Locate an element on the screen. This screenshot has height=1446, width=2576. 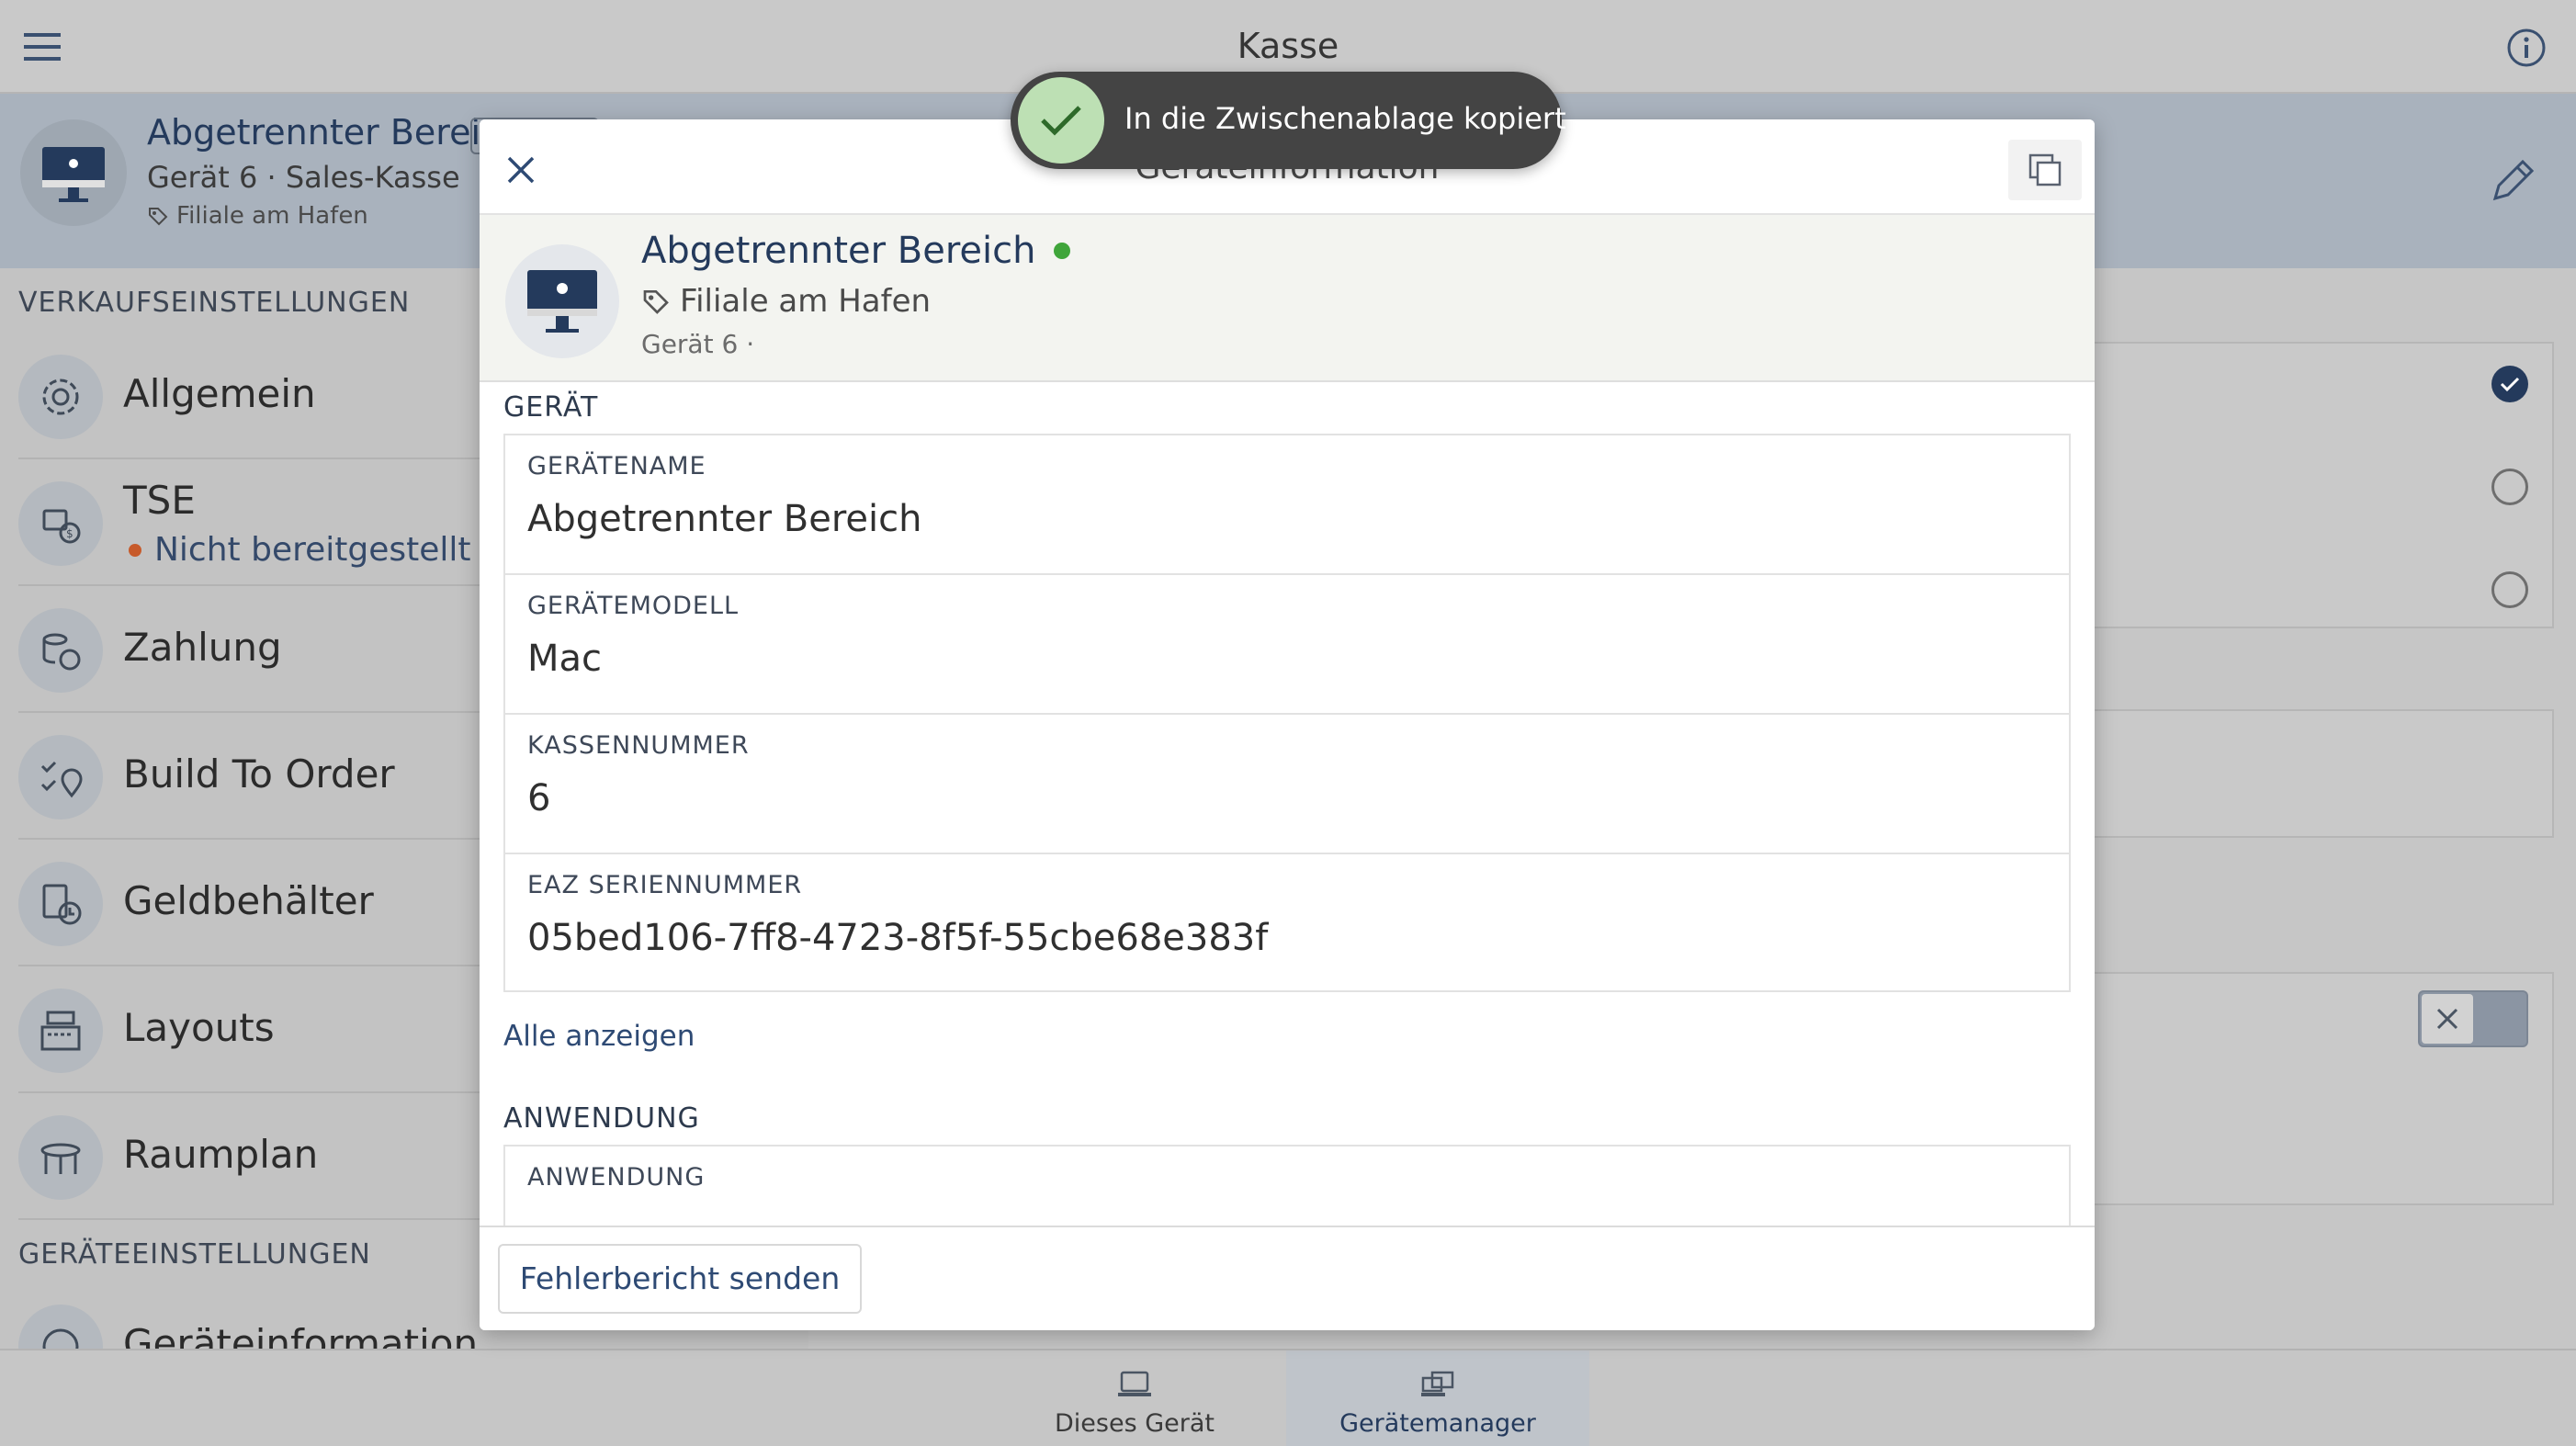
field-label: GERÄTENAME is located at coordinates (616, 466).